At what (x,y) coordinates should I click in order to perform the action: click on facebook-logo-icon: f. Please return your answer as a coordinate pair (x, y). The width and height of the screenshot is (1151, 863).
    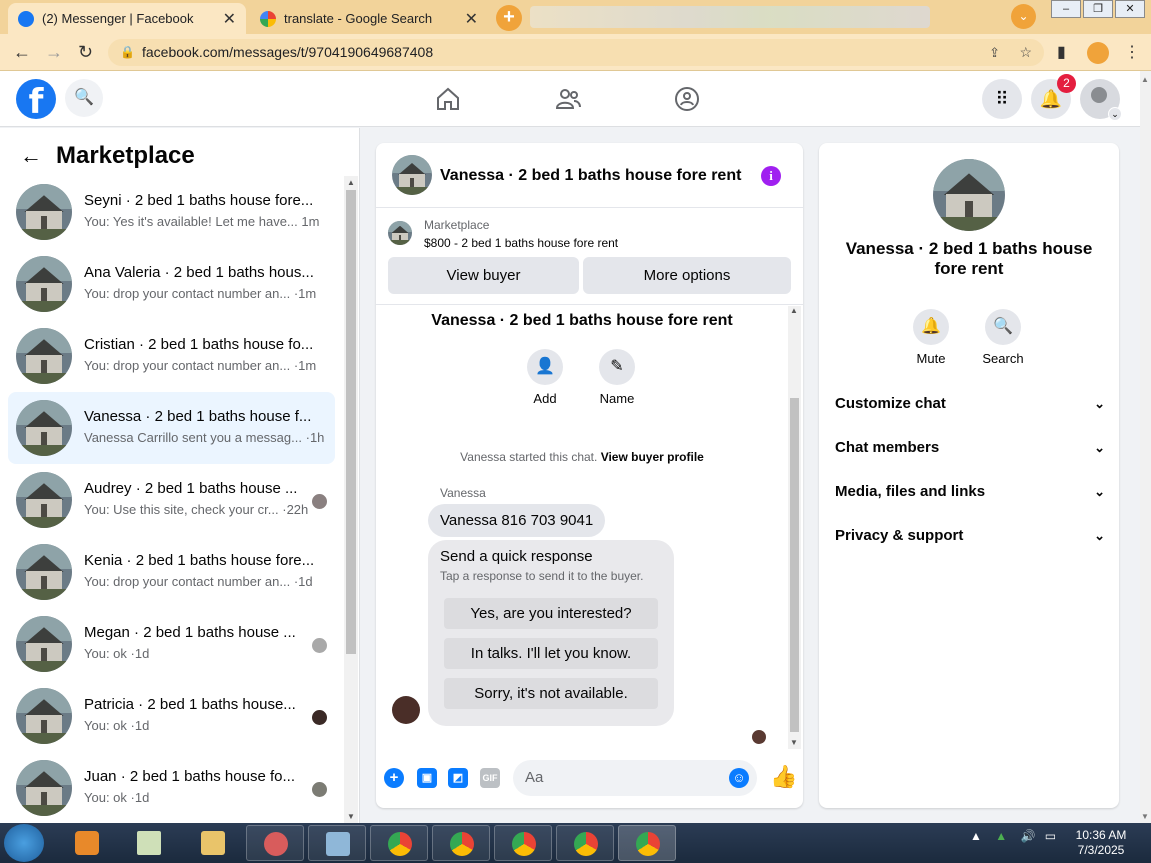
    Looking at the image, I should click on (36, 100).